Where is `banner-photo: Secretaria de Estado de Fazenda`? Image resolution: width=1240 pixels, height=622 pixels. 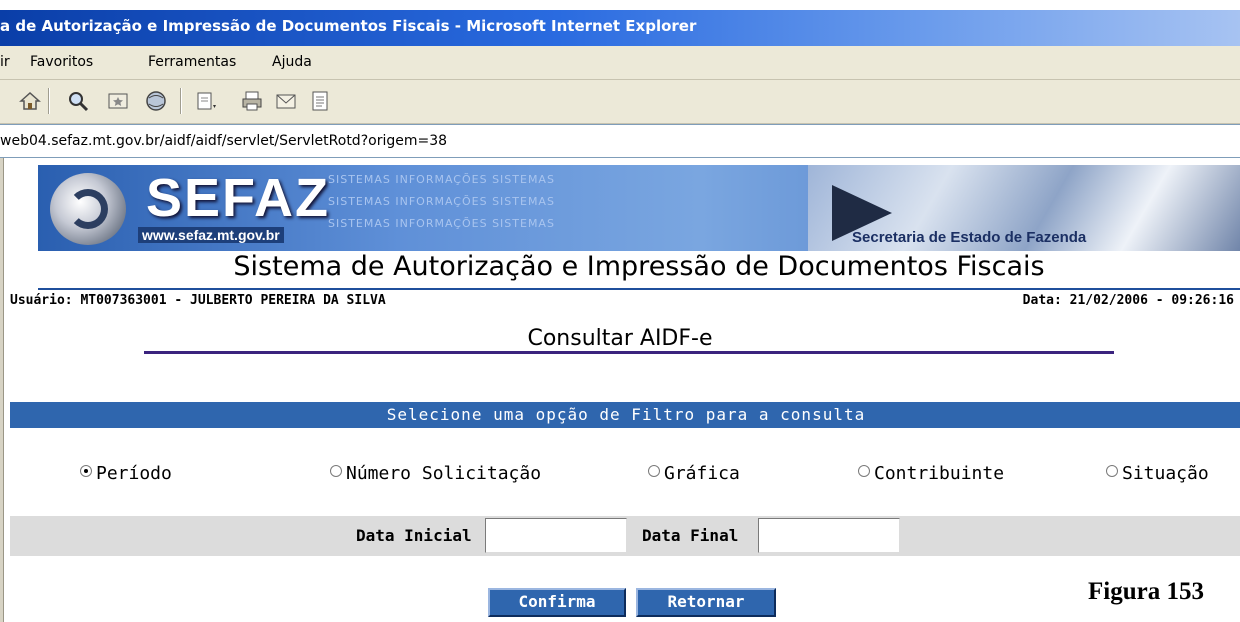
banner-photo: Secretaria de Estado de Fazenda is located at coordinates (1024, 208).